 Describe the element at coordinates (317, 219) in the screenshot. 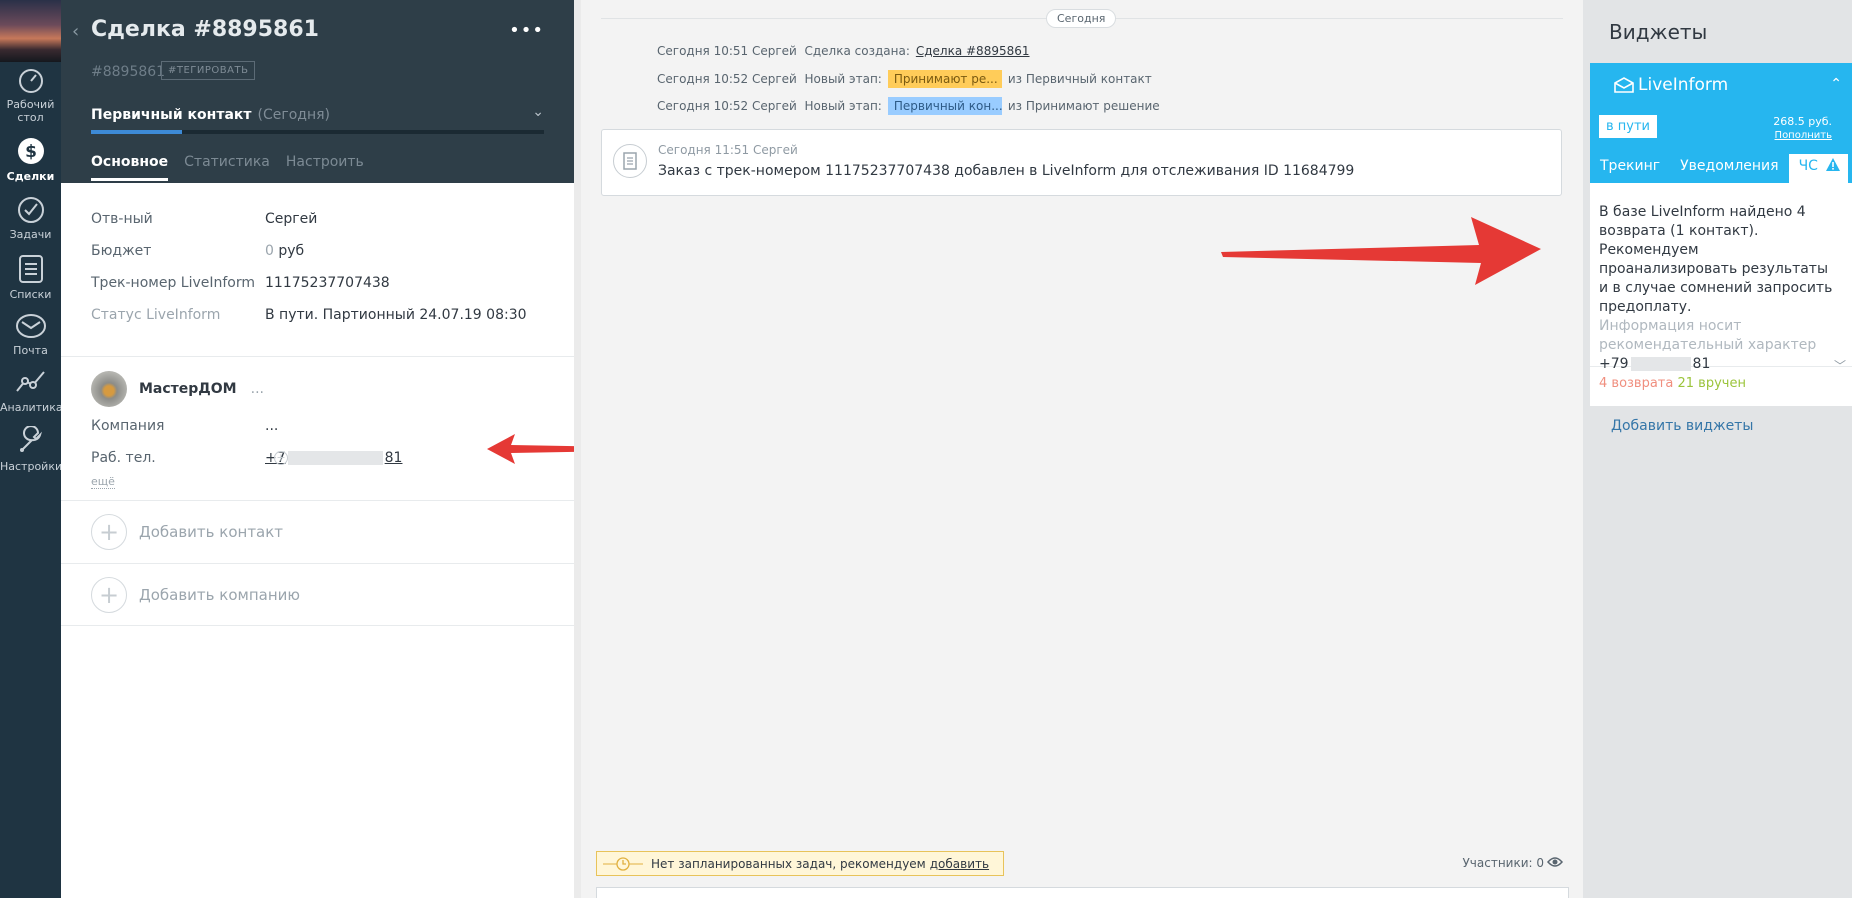

I see `field-responsible: Отв-ный Сергей` at that location.